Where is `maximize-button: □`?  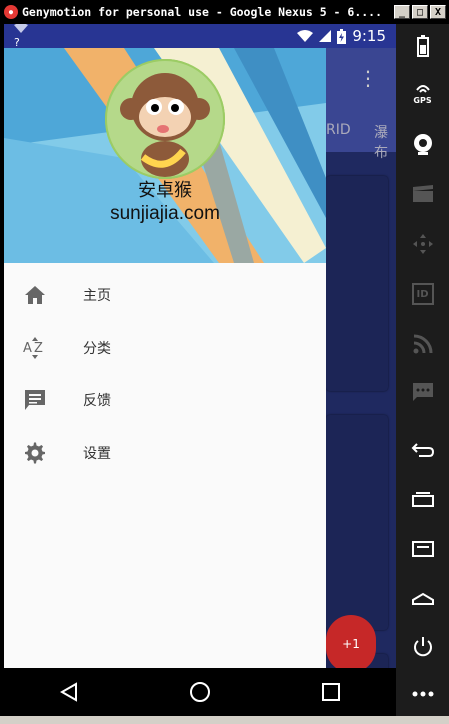
maximize-button: □ is located at coordinates (420, 12).